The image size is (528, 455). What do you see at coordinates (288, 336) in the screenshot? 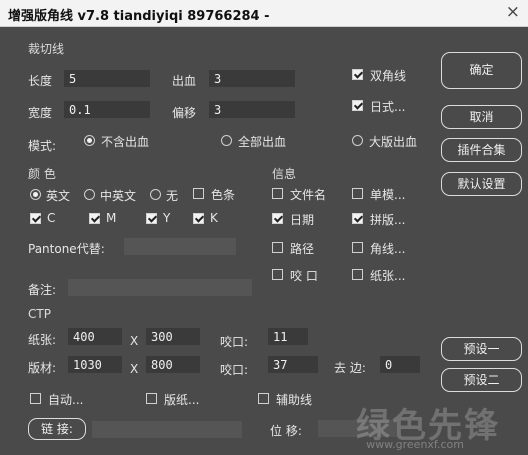
I see `ctp-grip-input: 11` at bounding box center [288, 336].